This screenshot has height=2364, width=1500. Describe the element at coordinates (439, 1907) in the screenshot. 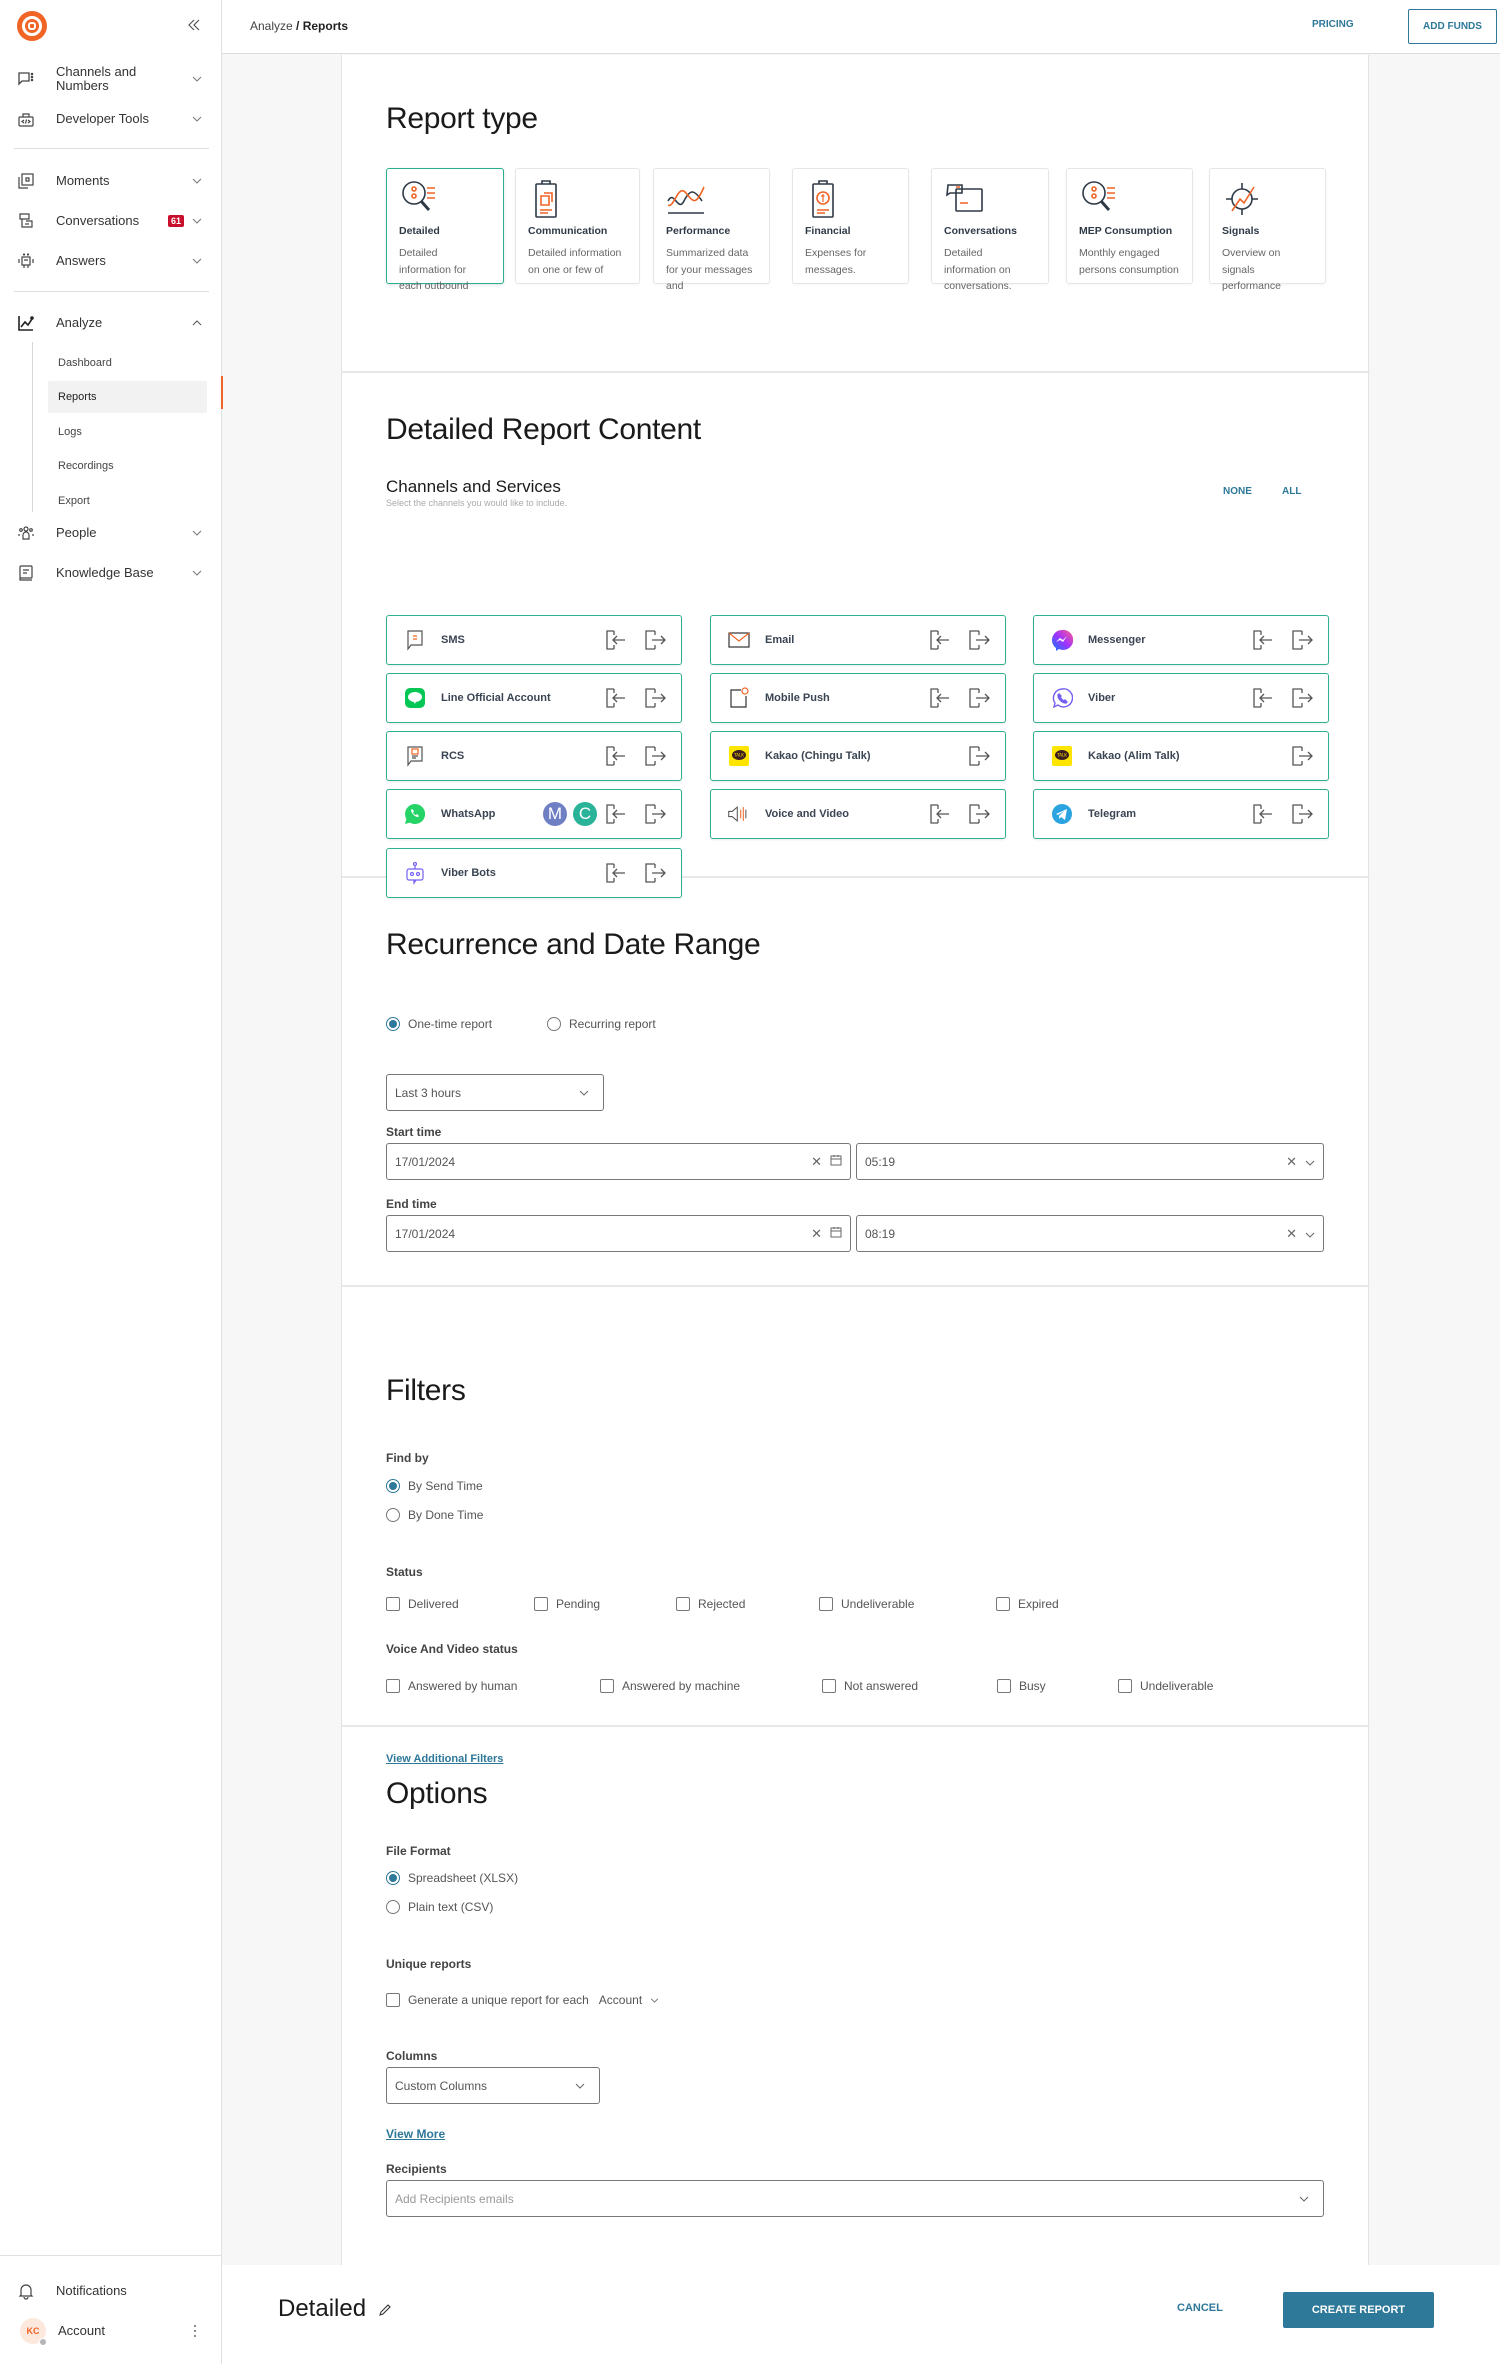

I see `csv-radio: Plain text (CSV)` at that location.